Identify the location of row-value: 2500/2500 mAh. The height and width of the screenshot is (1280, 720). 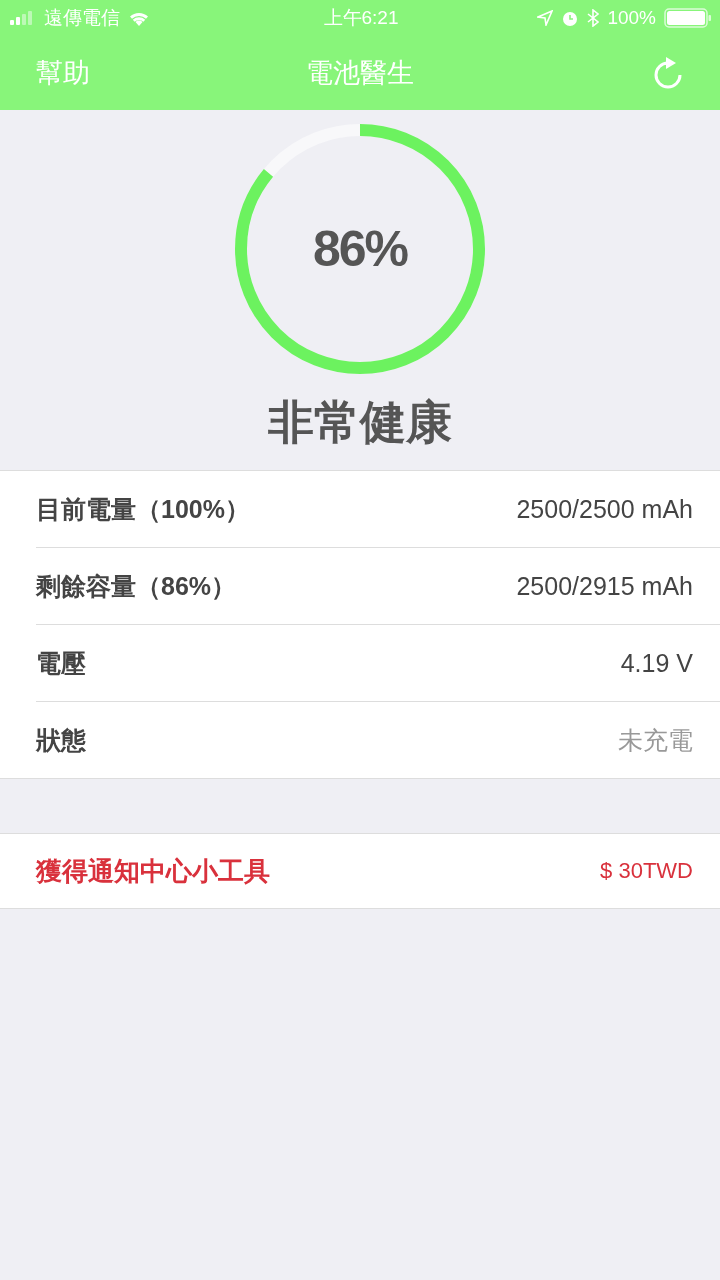
(604, 509).